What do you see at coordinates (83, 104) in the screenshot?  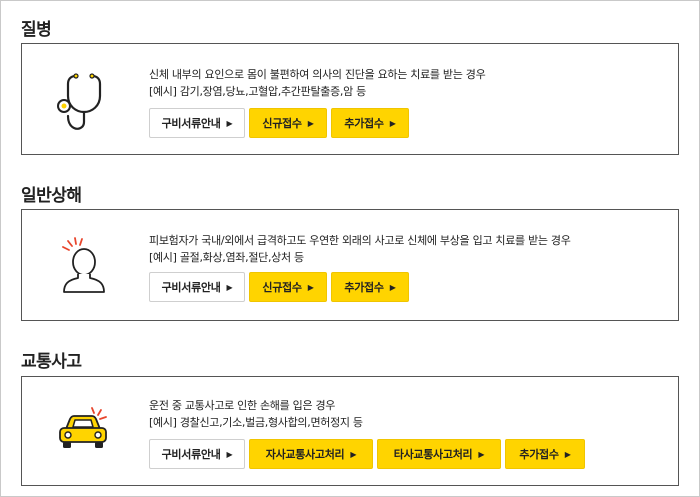 I see `stethoscope-icon` at bounding box center [83, 104].